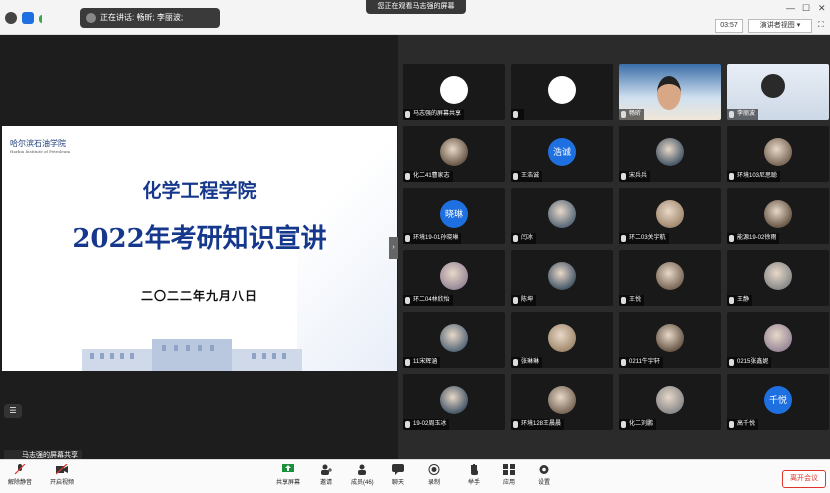 This screenshot has height=493, width=830. I want to click on raise-hand-button: 举手, so click(474, 475).